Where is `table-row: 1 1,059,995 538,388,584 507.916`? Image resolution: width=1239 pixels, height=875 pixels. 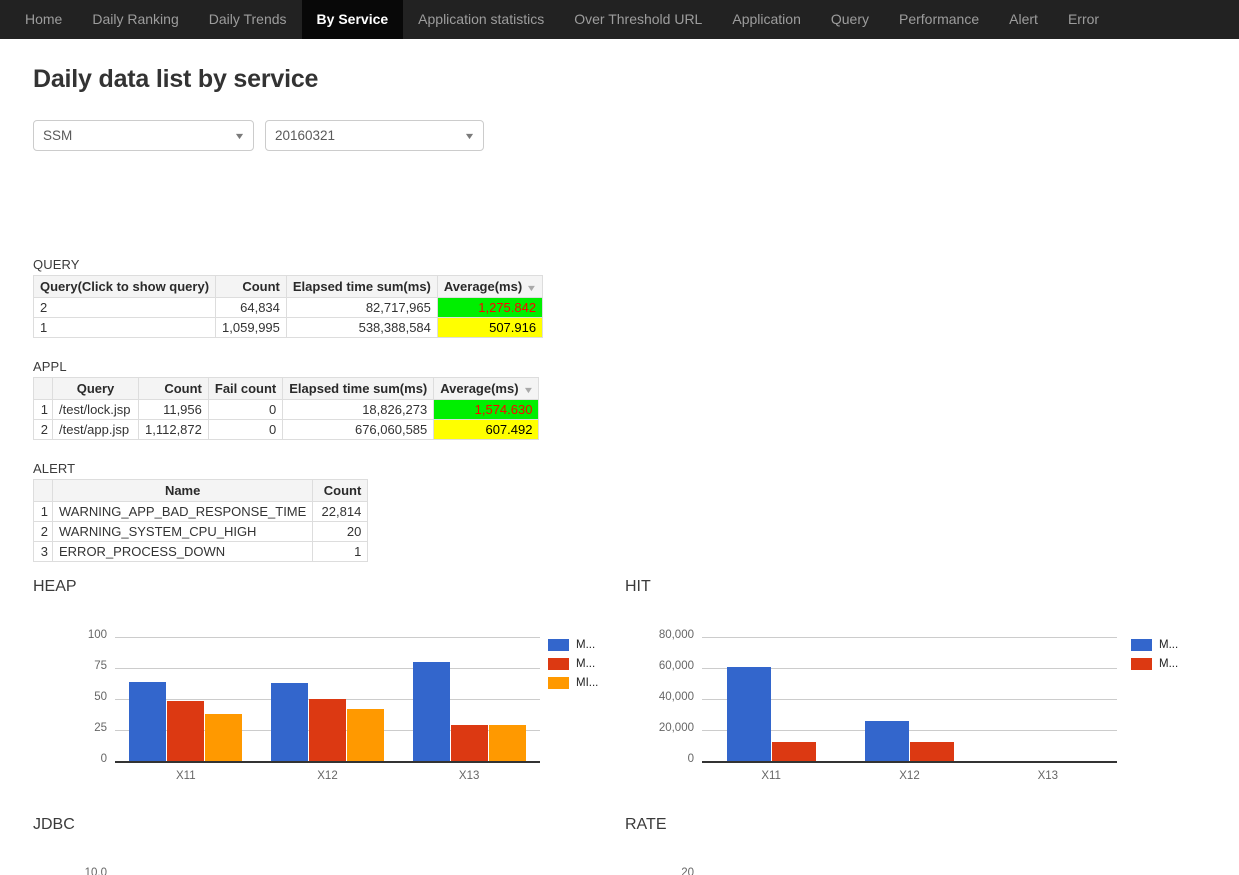 table-row: 1 1,059,995 538,388,584 507.916 is located at coordinates (288, 327).